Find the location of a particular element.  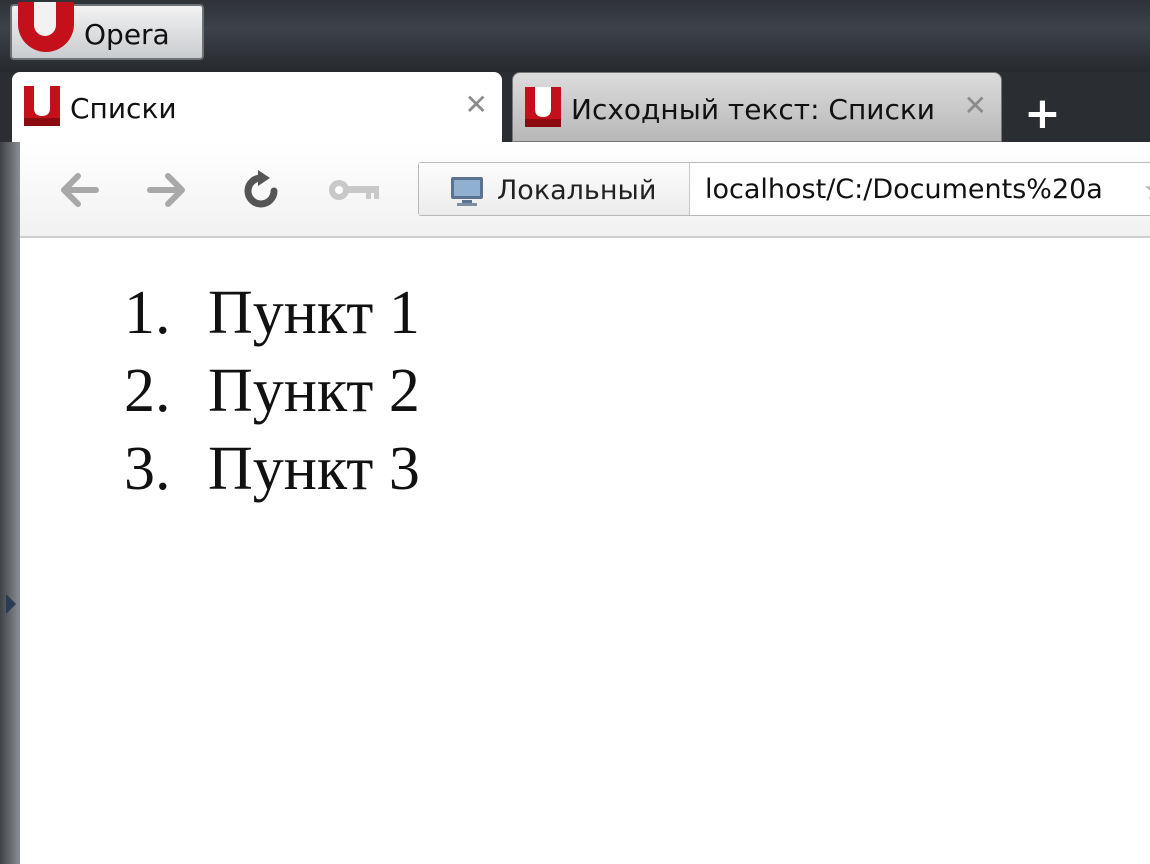

navigation-toolbar: Локальный ★ is located at coordinates (580, 190).